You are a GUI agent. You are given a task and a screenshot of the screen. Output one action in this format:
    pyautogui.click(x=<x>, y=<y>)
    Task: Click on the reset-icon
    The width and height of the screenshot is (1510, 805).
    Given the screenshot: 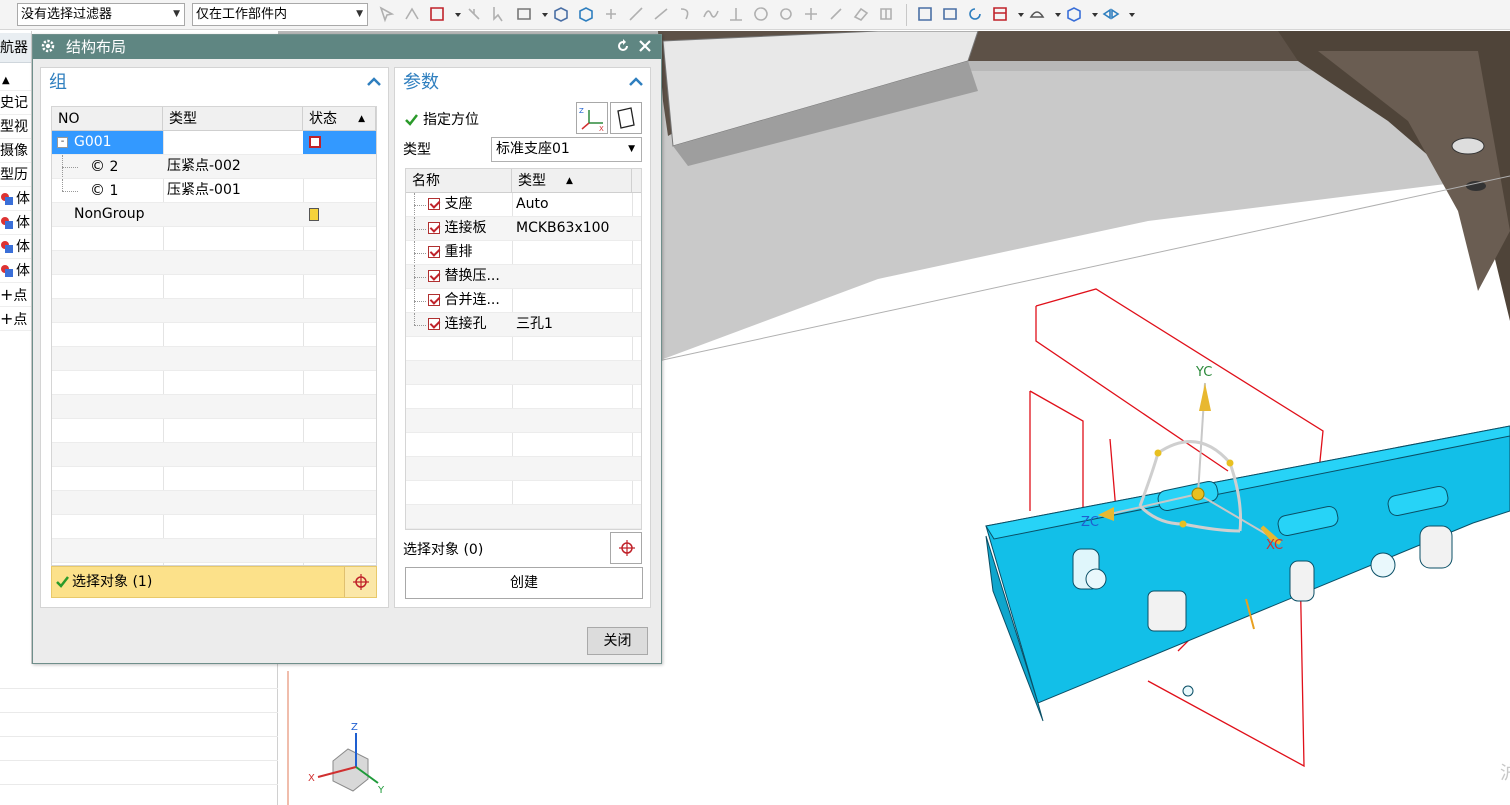 What is the action you would take?
    pyautogui.click(x=623, y=46)
    